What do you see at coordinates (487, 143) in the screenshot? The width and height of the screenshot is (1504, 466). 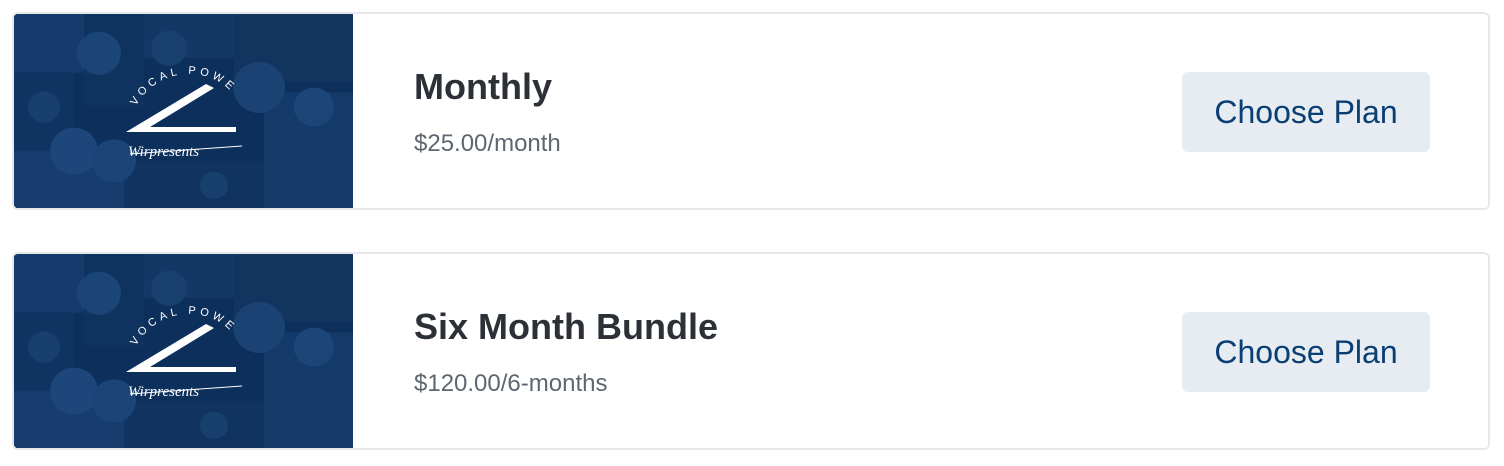 I see `plan-price: $25.00/month` at bounding box center [487, 143].